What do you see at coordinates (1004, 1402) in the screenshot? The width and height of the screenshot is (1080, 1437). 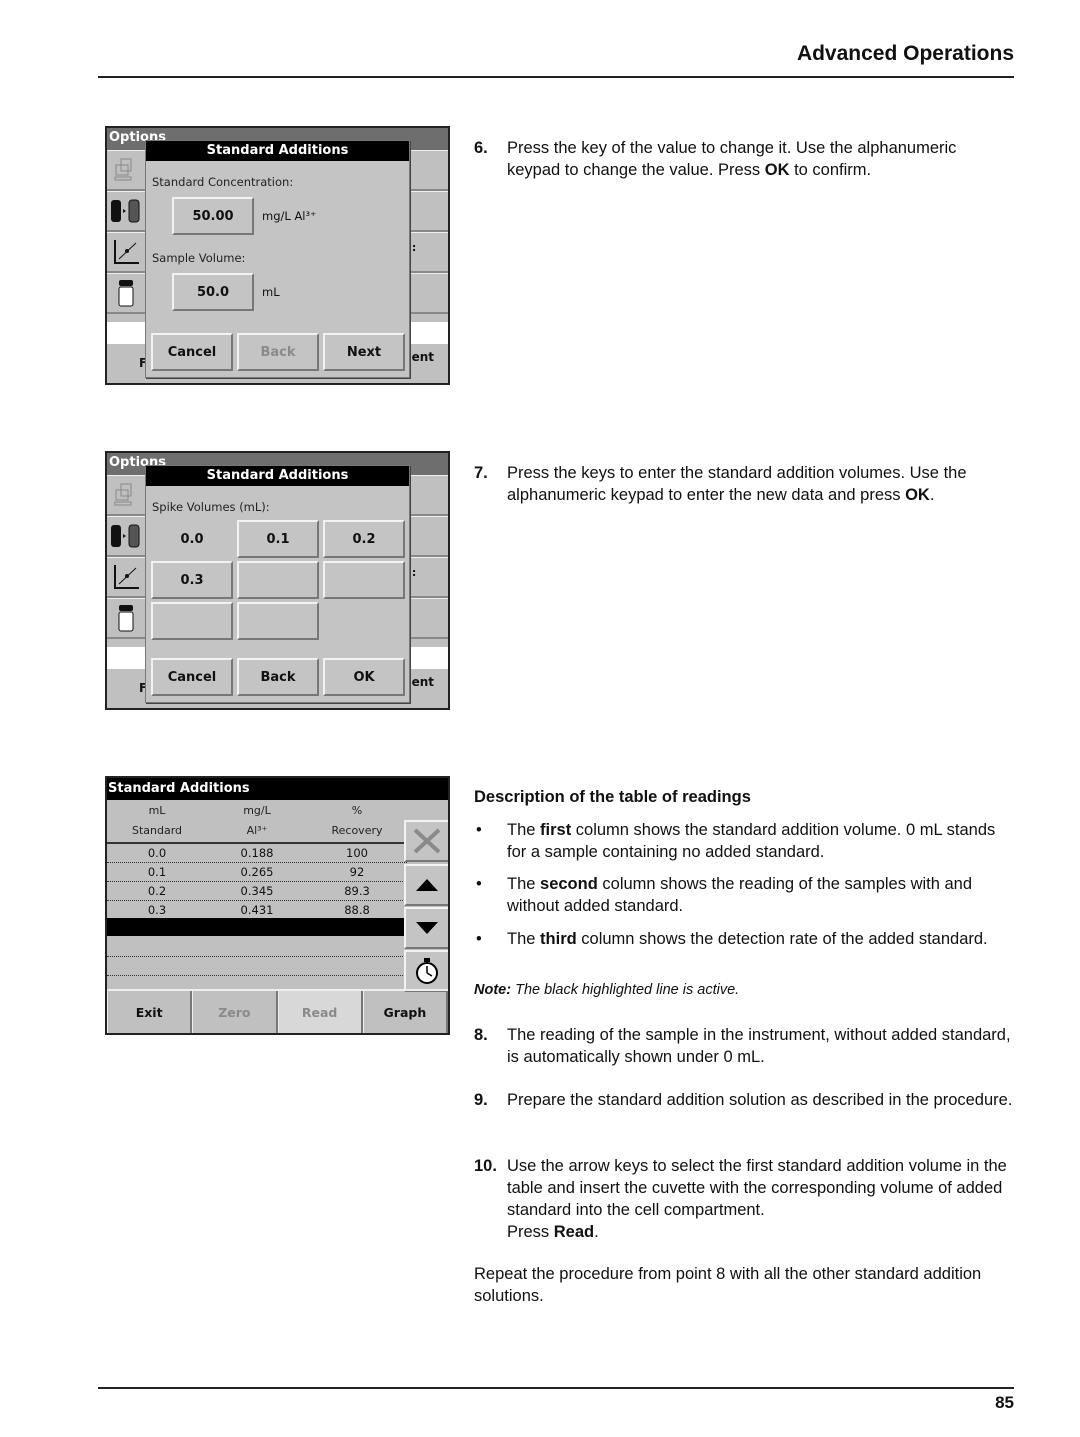 I see `page-number: 85` at bounding box center [1004, 1402].